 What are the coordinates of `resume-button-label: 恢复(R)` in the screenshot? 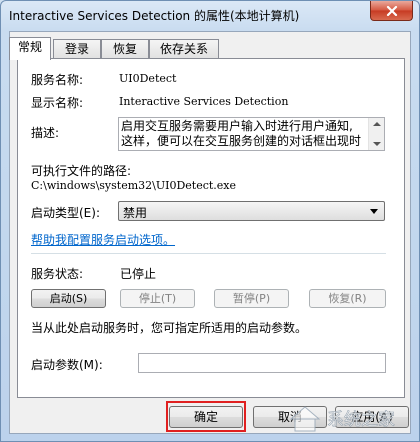 It's located at (347, 298).